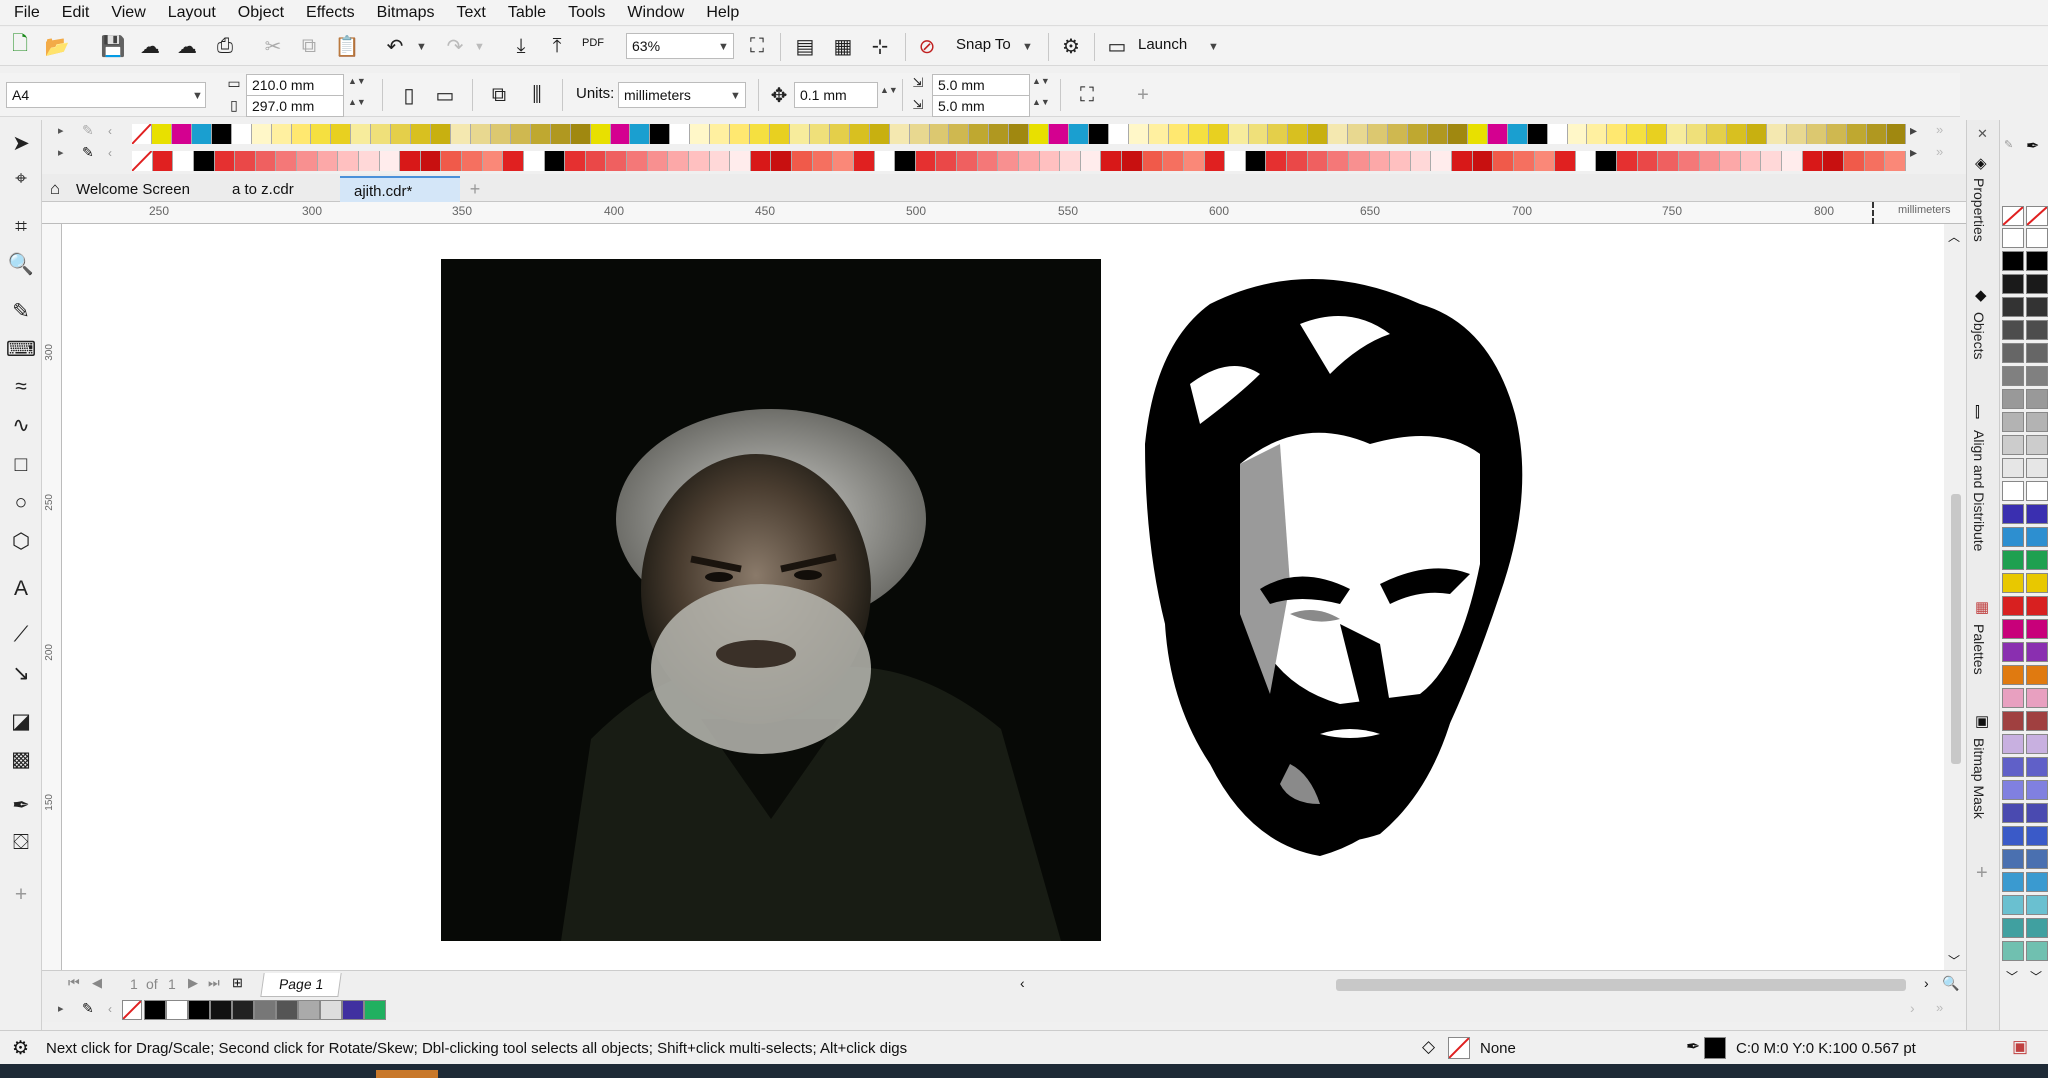 The width and height of the screenshot is (2048, 1078). What do you see at coordinates (927, 46) in the screenshot?
I see `snap-off-icon: ⊘` at bounding box center [927, 46].